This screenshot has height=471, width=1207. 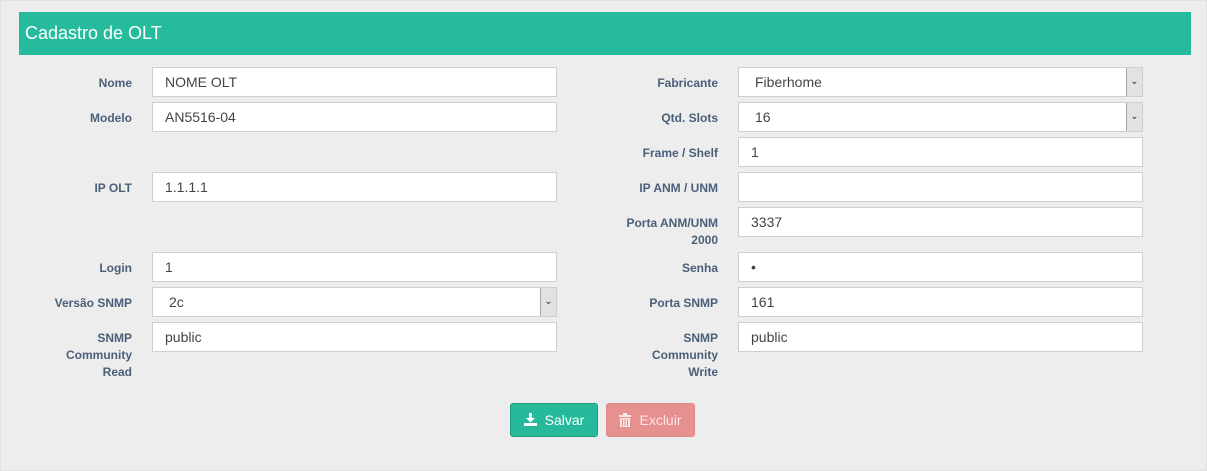 I want to click on snmp-read-label-line: Community, so click(x=99, y=355).